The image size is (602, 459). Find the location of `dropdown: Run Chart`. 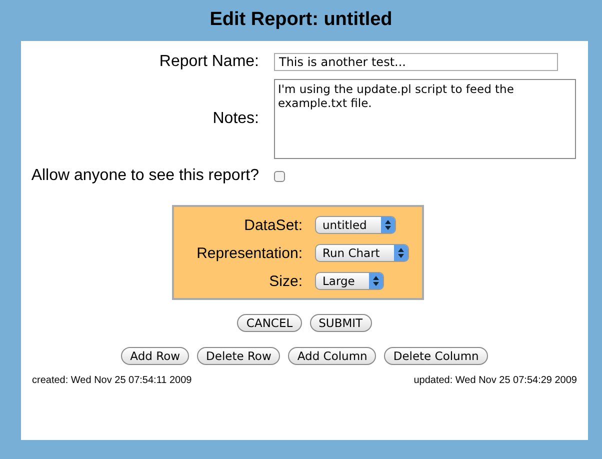

dropdown: Run Chart is located at coordinates (361, 253).